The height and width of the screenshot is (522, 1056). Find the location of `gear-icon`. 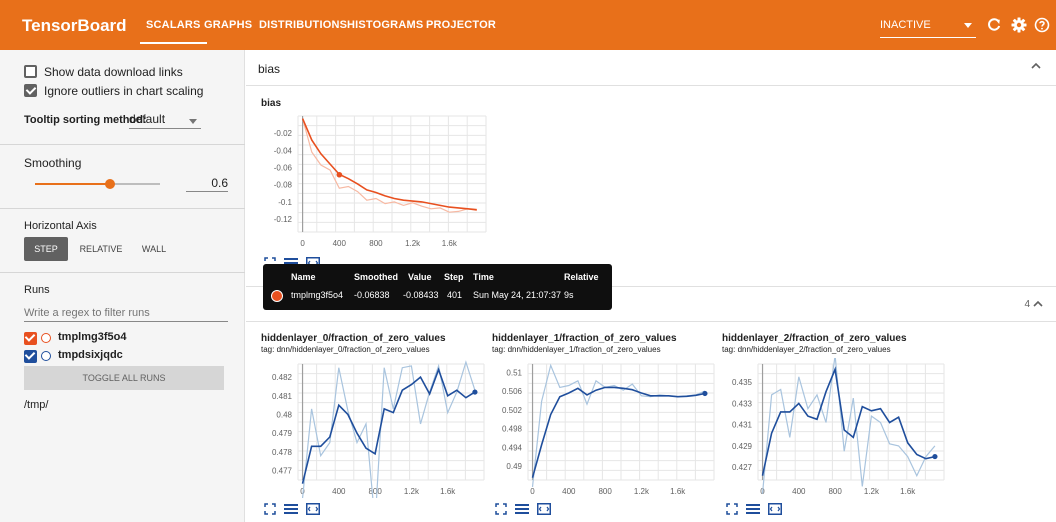

gear-icon is located at coordinates (1019, 25).